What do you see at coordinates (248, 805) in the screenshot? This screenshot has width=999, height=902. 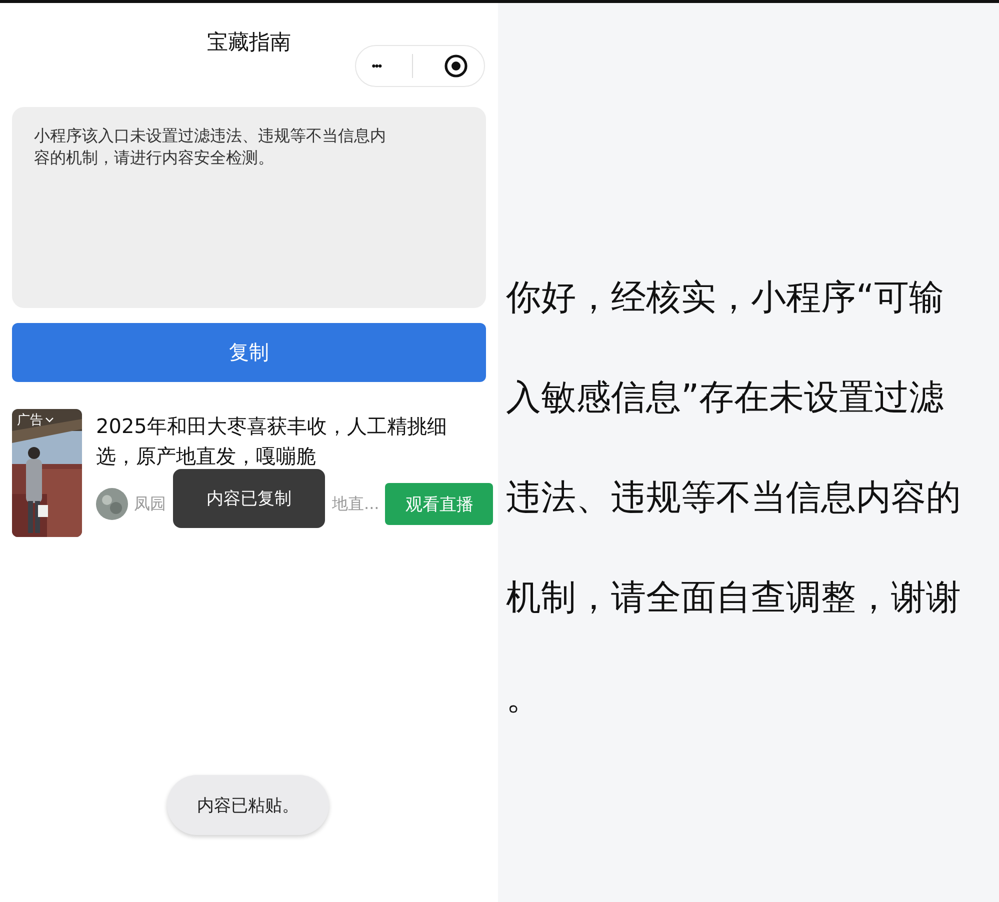 I see `paste-toast: 内容已粘贴。` at bounding box center [248, 805].